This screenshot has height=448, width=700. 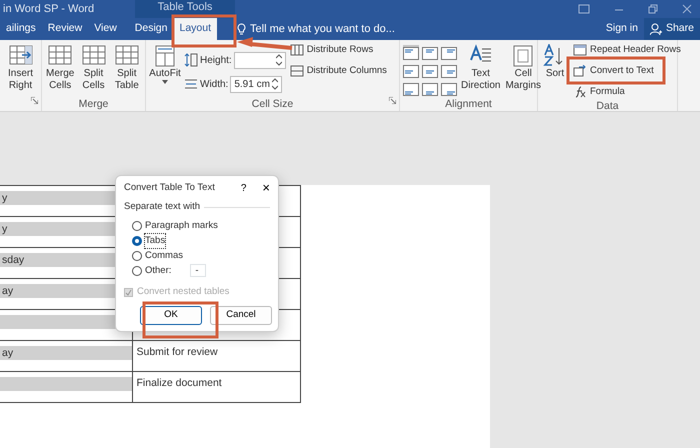 What do you see at coordinates (627, 92) in the screenshot?
I see `ribbon-button: Formula` at bounding box center [627, 92].